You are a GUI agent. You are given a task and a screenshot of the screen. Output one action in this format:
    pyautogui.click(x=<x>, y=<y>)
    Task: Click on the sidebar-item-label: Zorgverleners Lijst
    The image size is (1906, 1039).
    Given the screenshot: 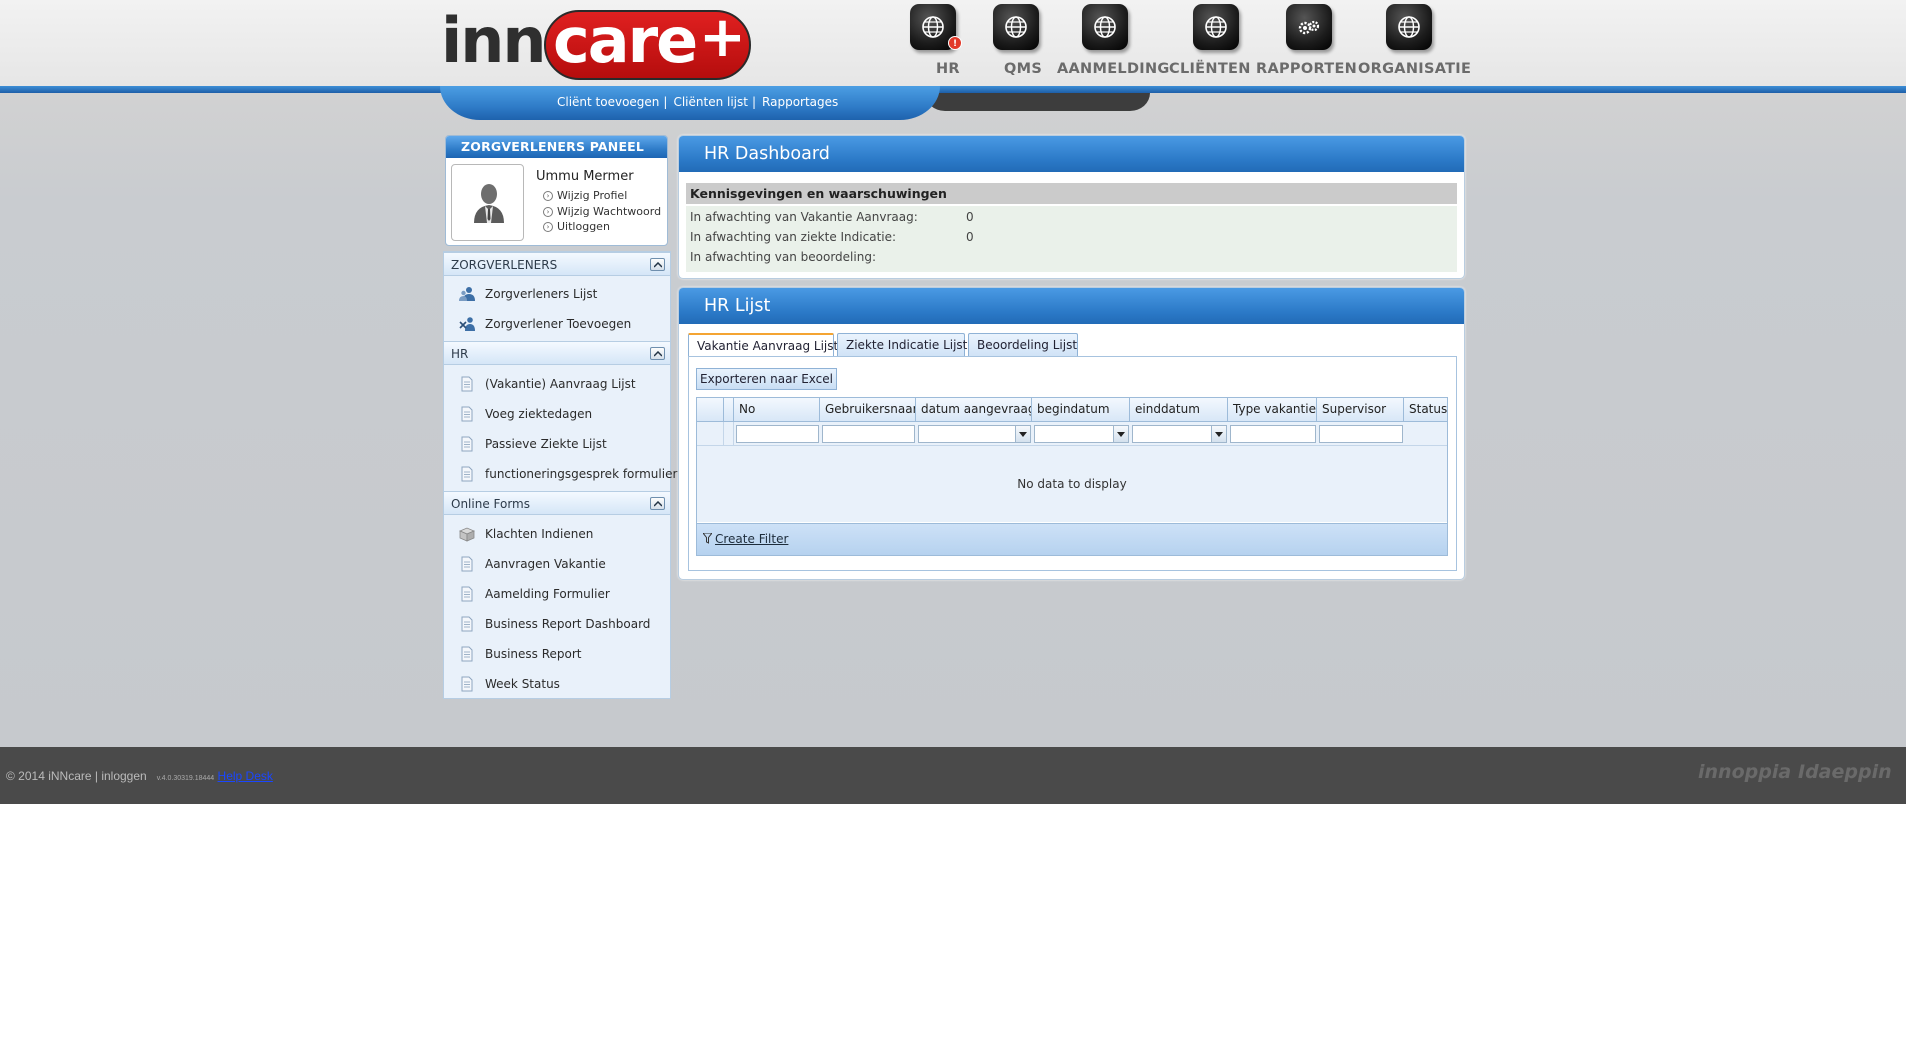 What is the action you would take?
    pyautogui.click(x=541, y=294)
    